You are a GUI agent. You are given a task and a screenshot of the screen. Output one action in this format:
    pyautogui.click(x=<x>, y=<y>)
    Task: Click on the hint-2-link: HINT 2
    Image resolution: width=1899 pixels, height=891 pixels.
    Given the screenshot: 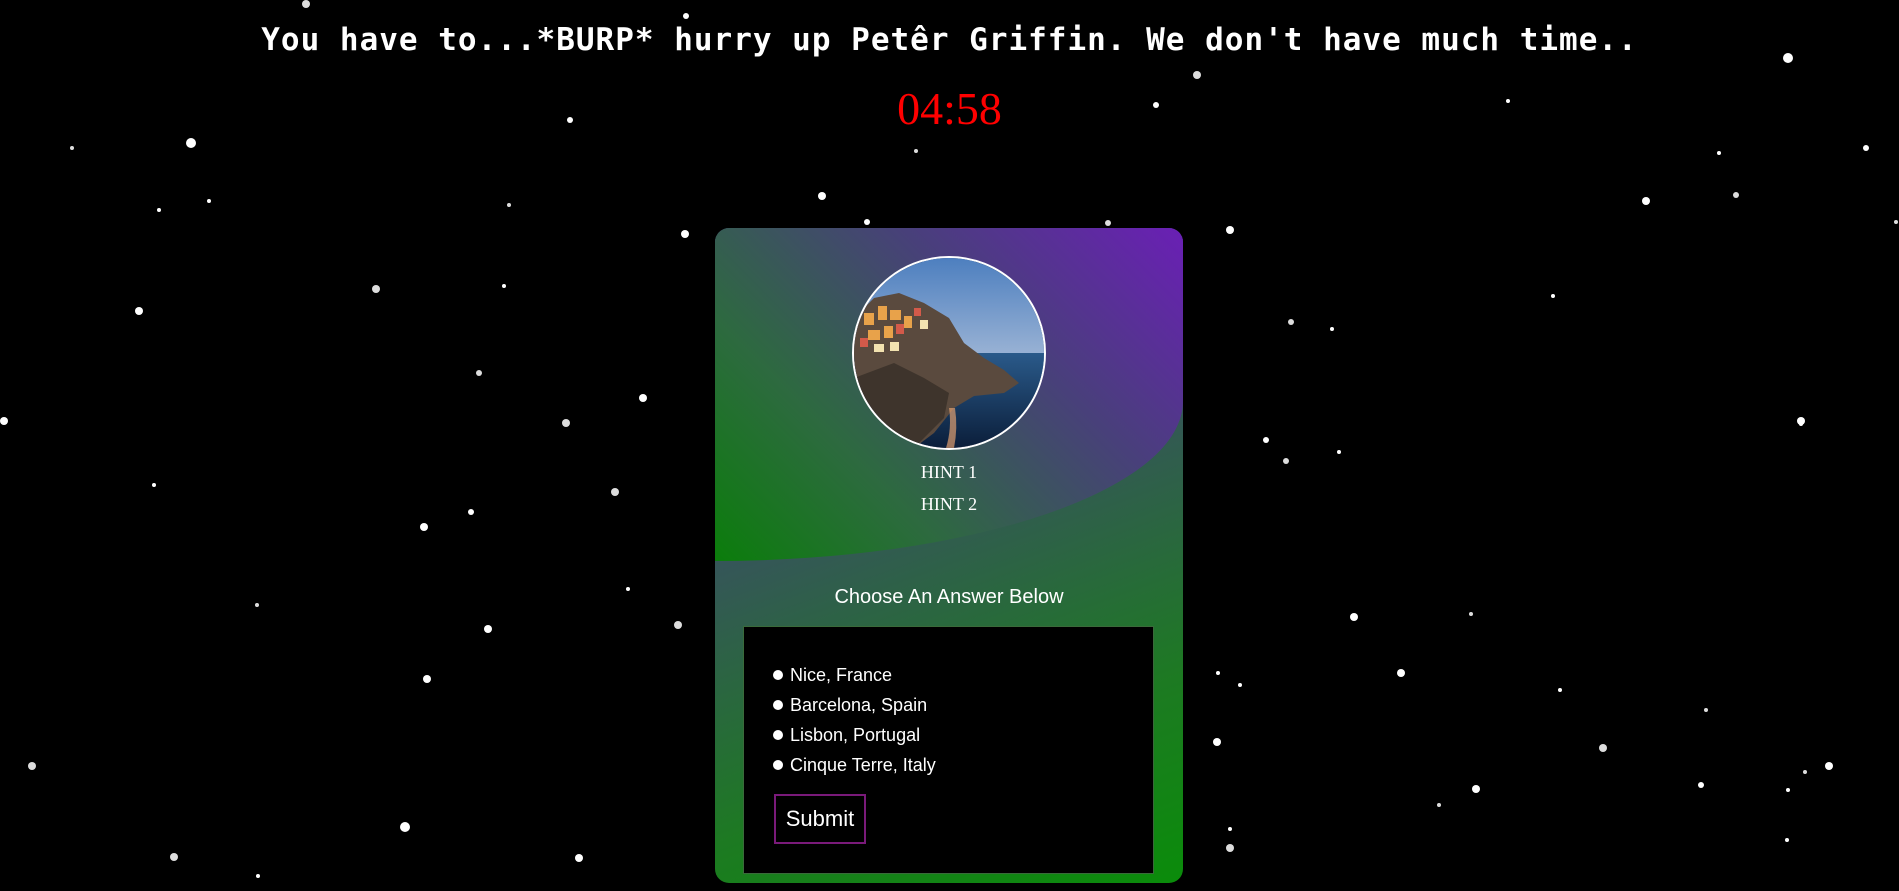 What is the action you would take?
    pyautogui.click(x=949, y=504)
    